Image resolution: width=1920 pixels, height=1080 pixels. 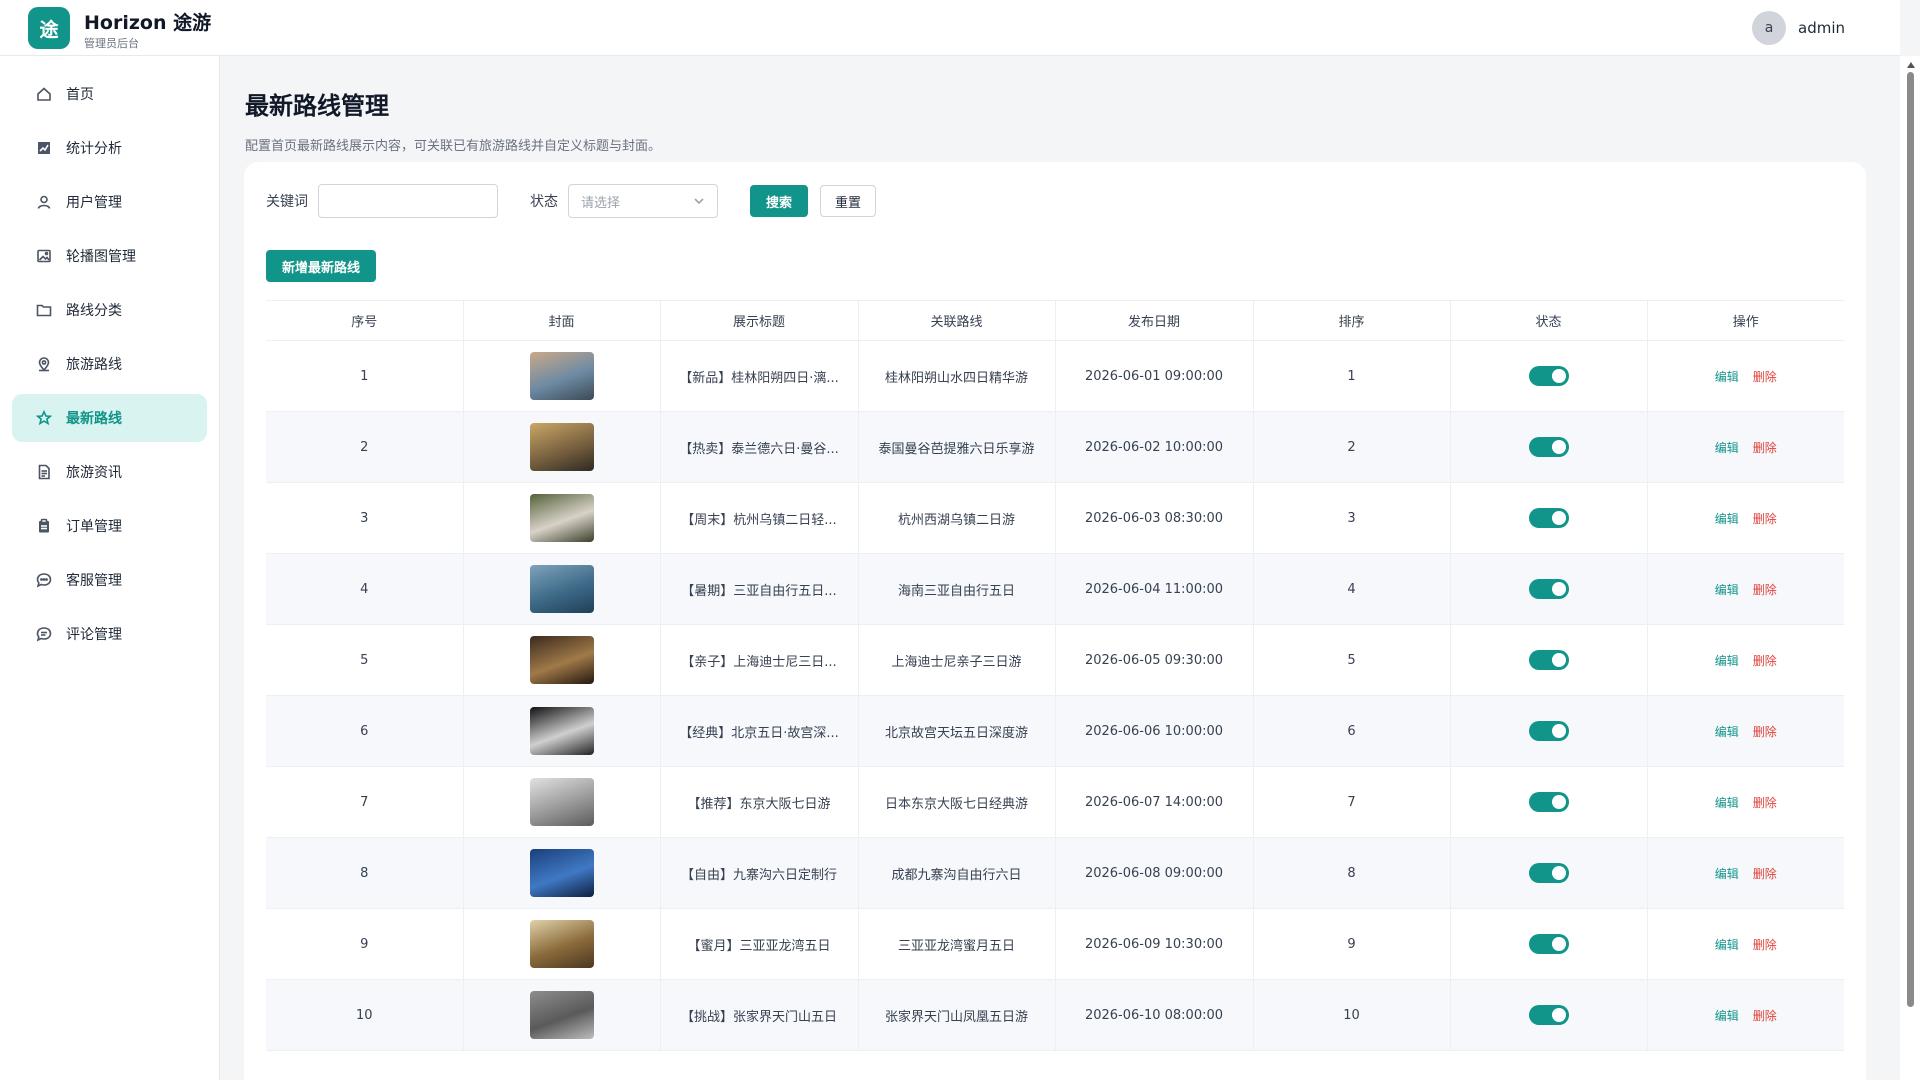 What do you see at coordinates (364, 447) in the screenshot?
I see `cell-no: 2` at bounding box center [364, 447].